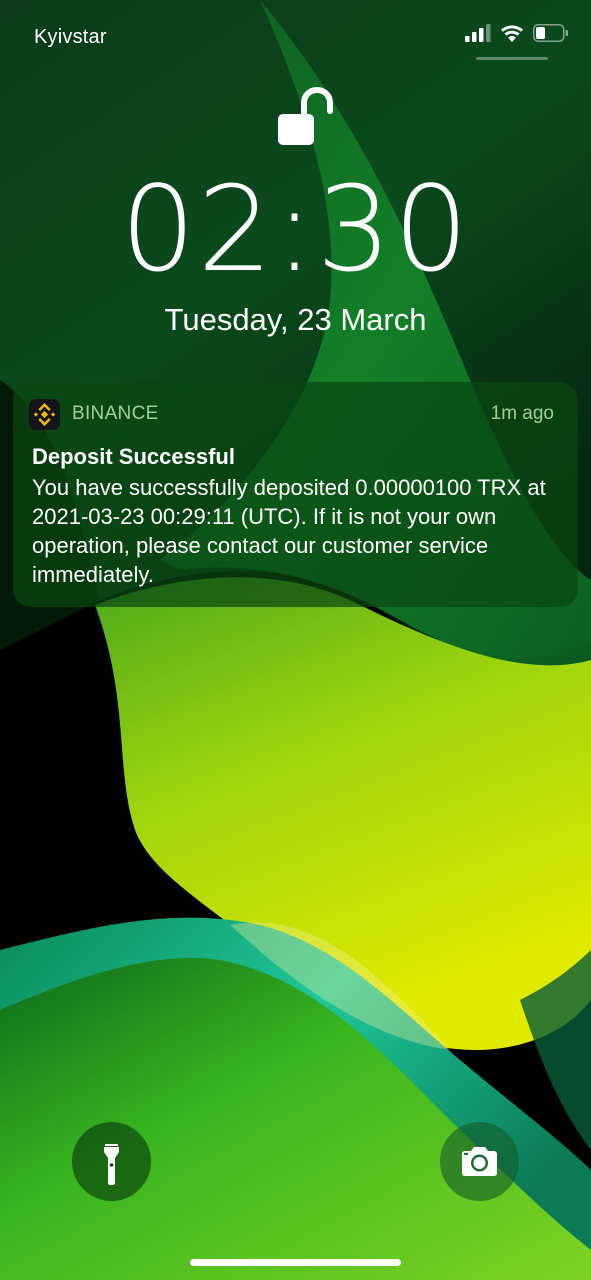 The width and height of the screenshot is (591, 1280). I want to click on flashlight-button, so click(111, 1161).